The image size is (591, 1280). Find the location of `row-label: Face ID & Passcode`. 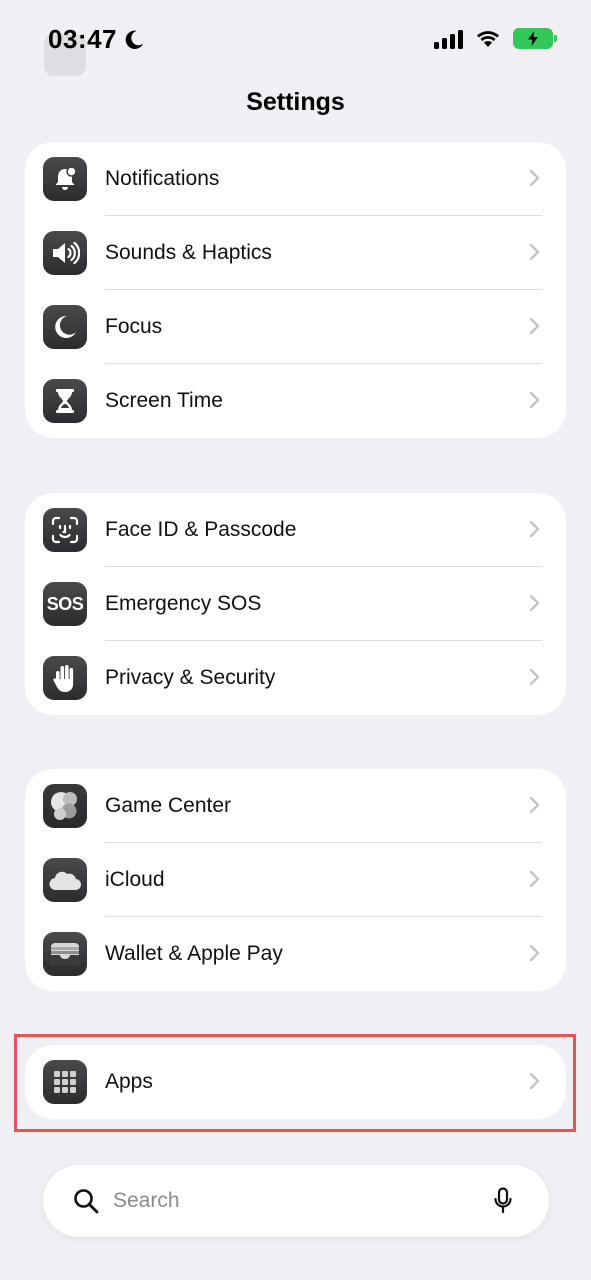

row-label: Face ID & Passcode is located at coordinates (201, 529).